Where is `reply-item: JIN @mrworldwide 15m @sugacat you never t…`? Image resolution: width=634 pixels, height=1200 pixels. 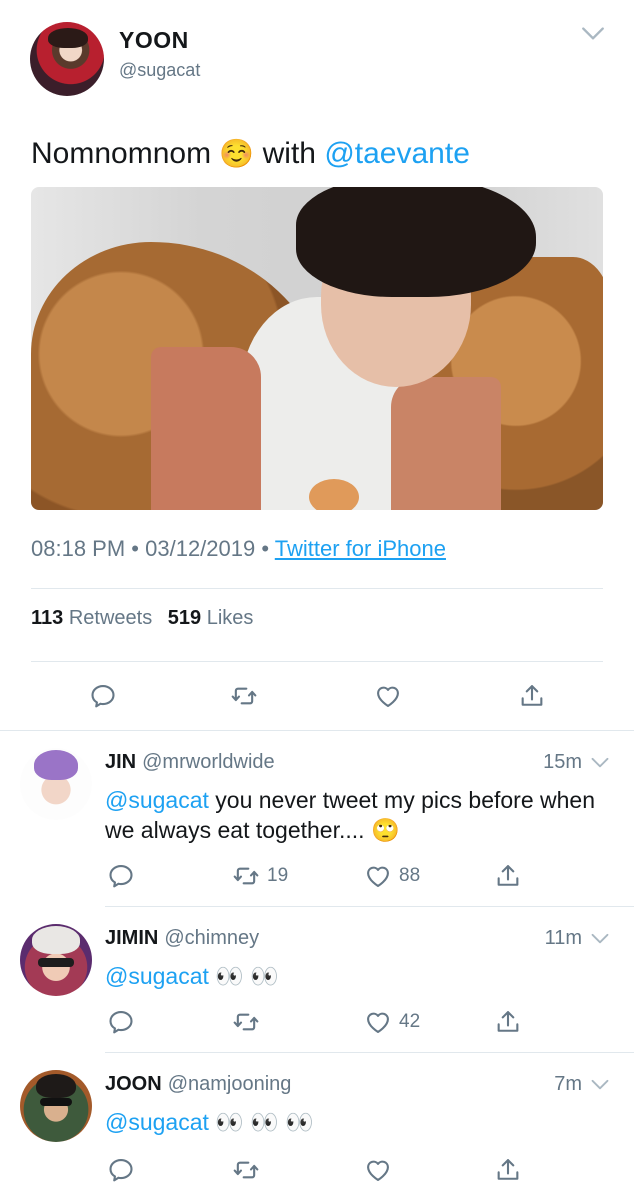
reply-item: JIN @mrworldwide 15m @sugacat you never t… is located at coordinates (317, 818).